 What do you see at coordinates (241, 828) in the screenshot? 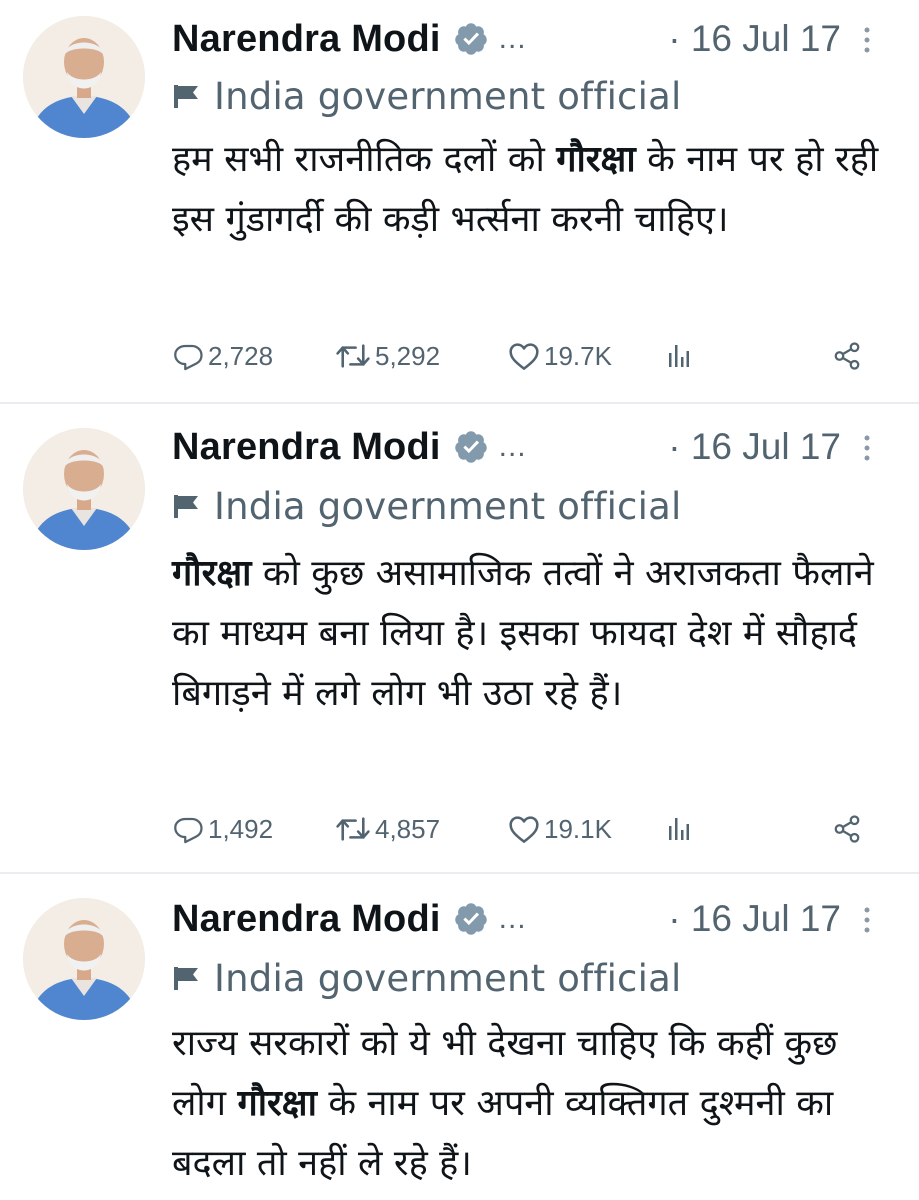
I see `reply-count: 1,492` at bounding box center [241, 828].